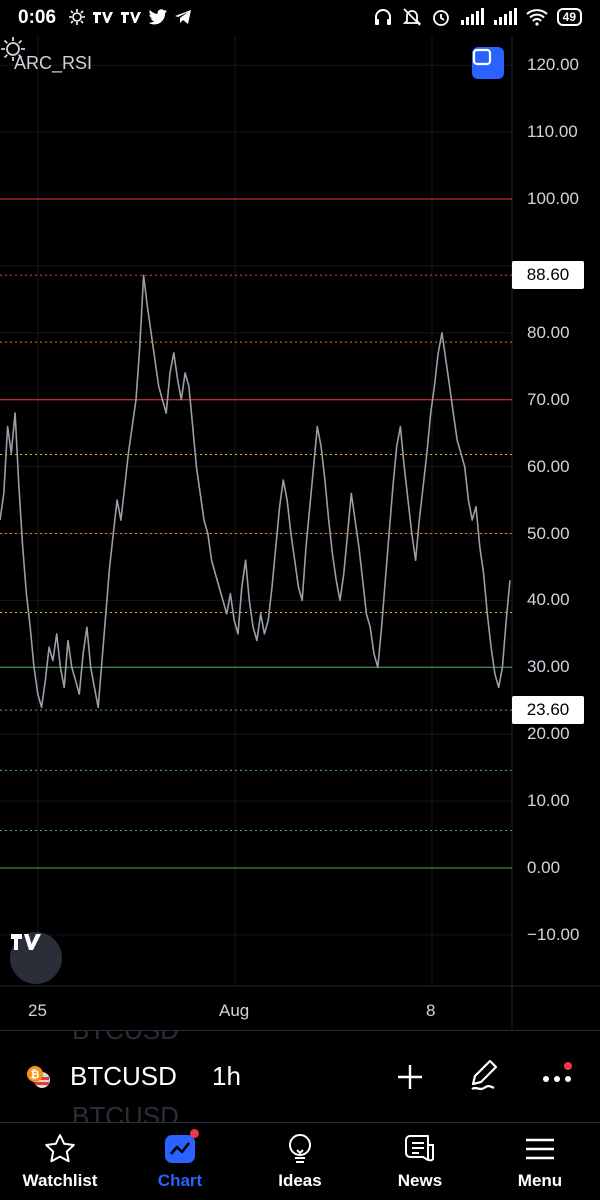 This screenshot has width=600, height=1200. What do you see at coordinates (482, 57) in the screenshot?
I see `fullscreen-icon` at bounding box center [482, 57].